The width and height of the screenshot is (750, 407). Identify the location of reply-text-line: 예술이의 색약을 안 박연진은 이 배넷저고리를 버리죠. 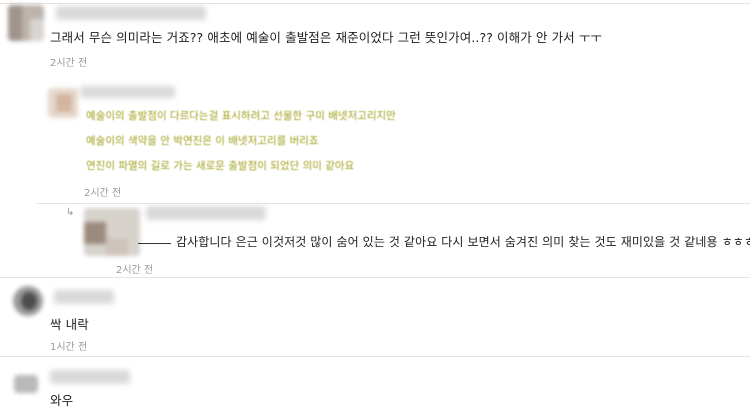
(202, 141).